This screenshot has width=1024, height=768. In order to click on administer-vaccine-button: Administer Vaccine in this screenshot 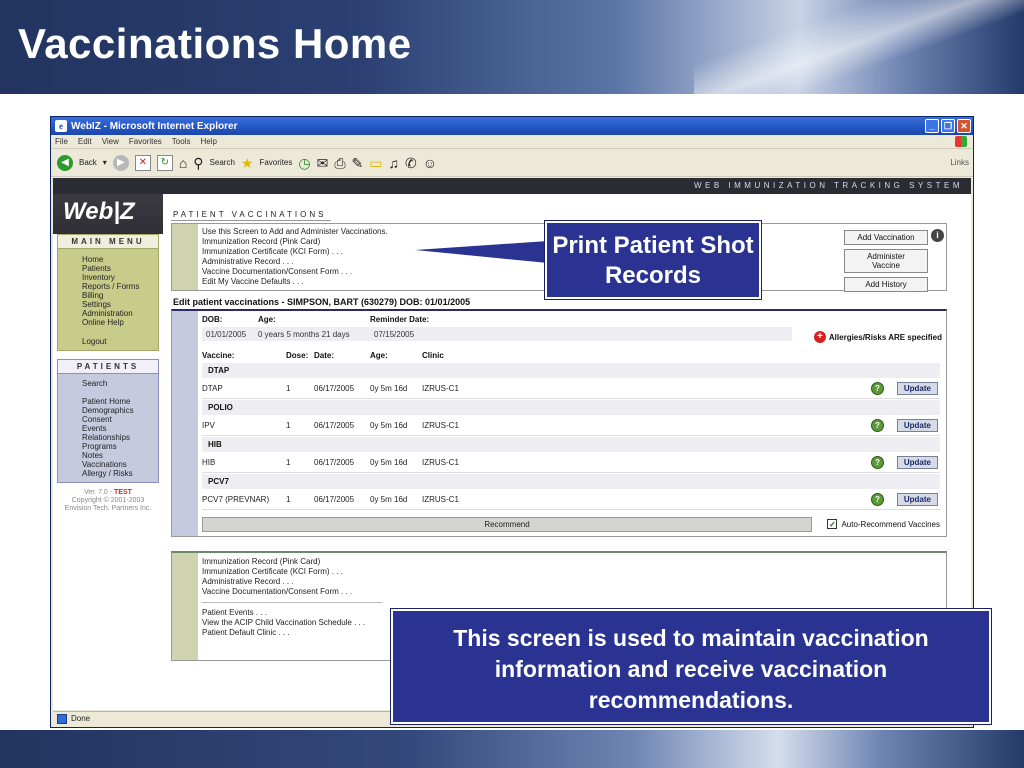, I will do `click(886, 261)`.